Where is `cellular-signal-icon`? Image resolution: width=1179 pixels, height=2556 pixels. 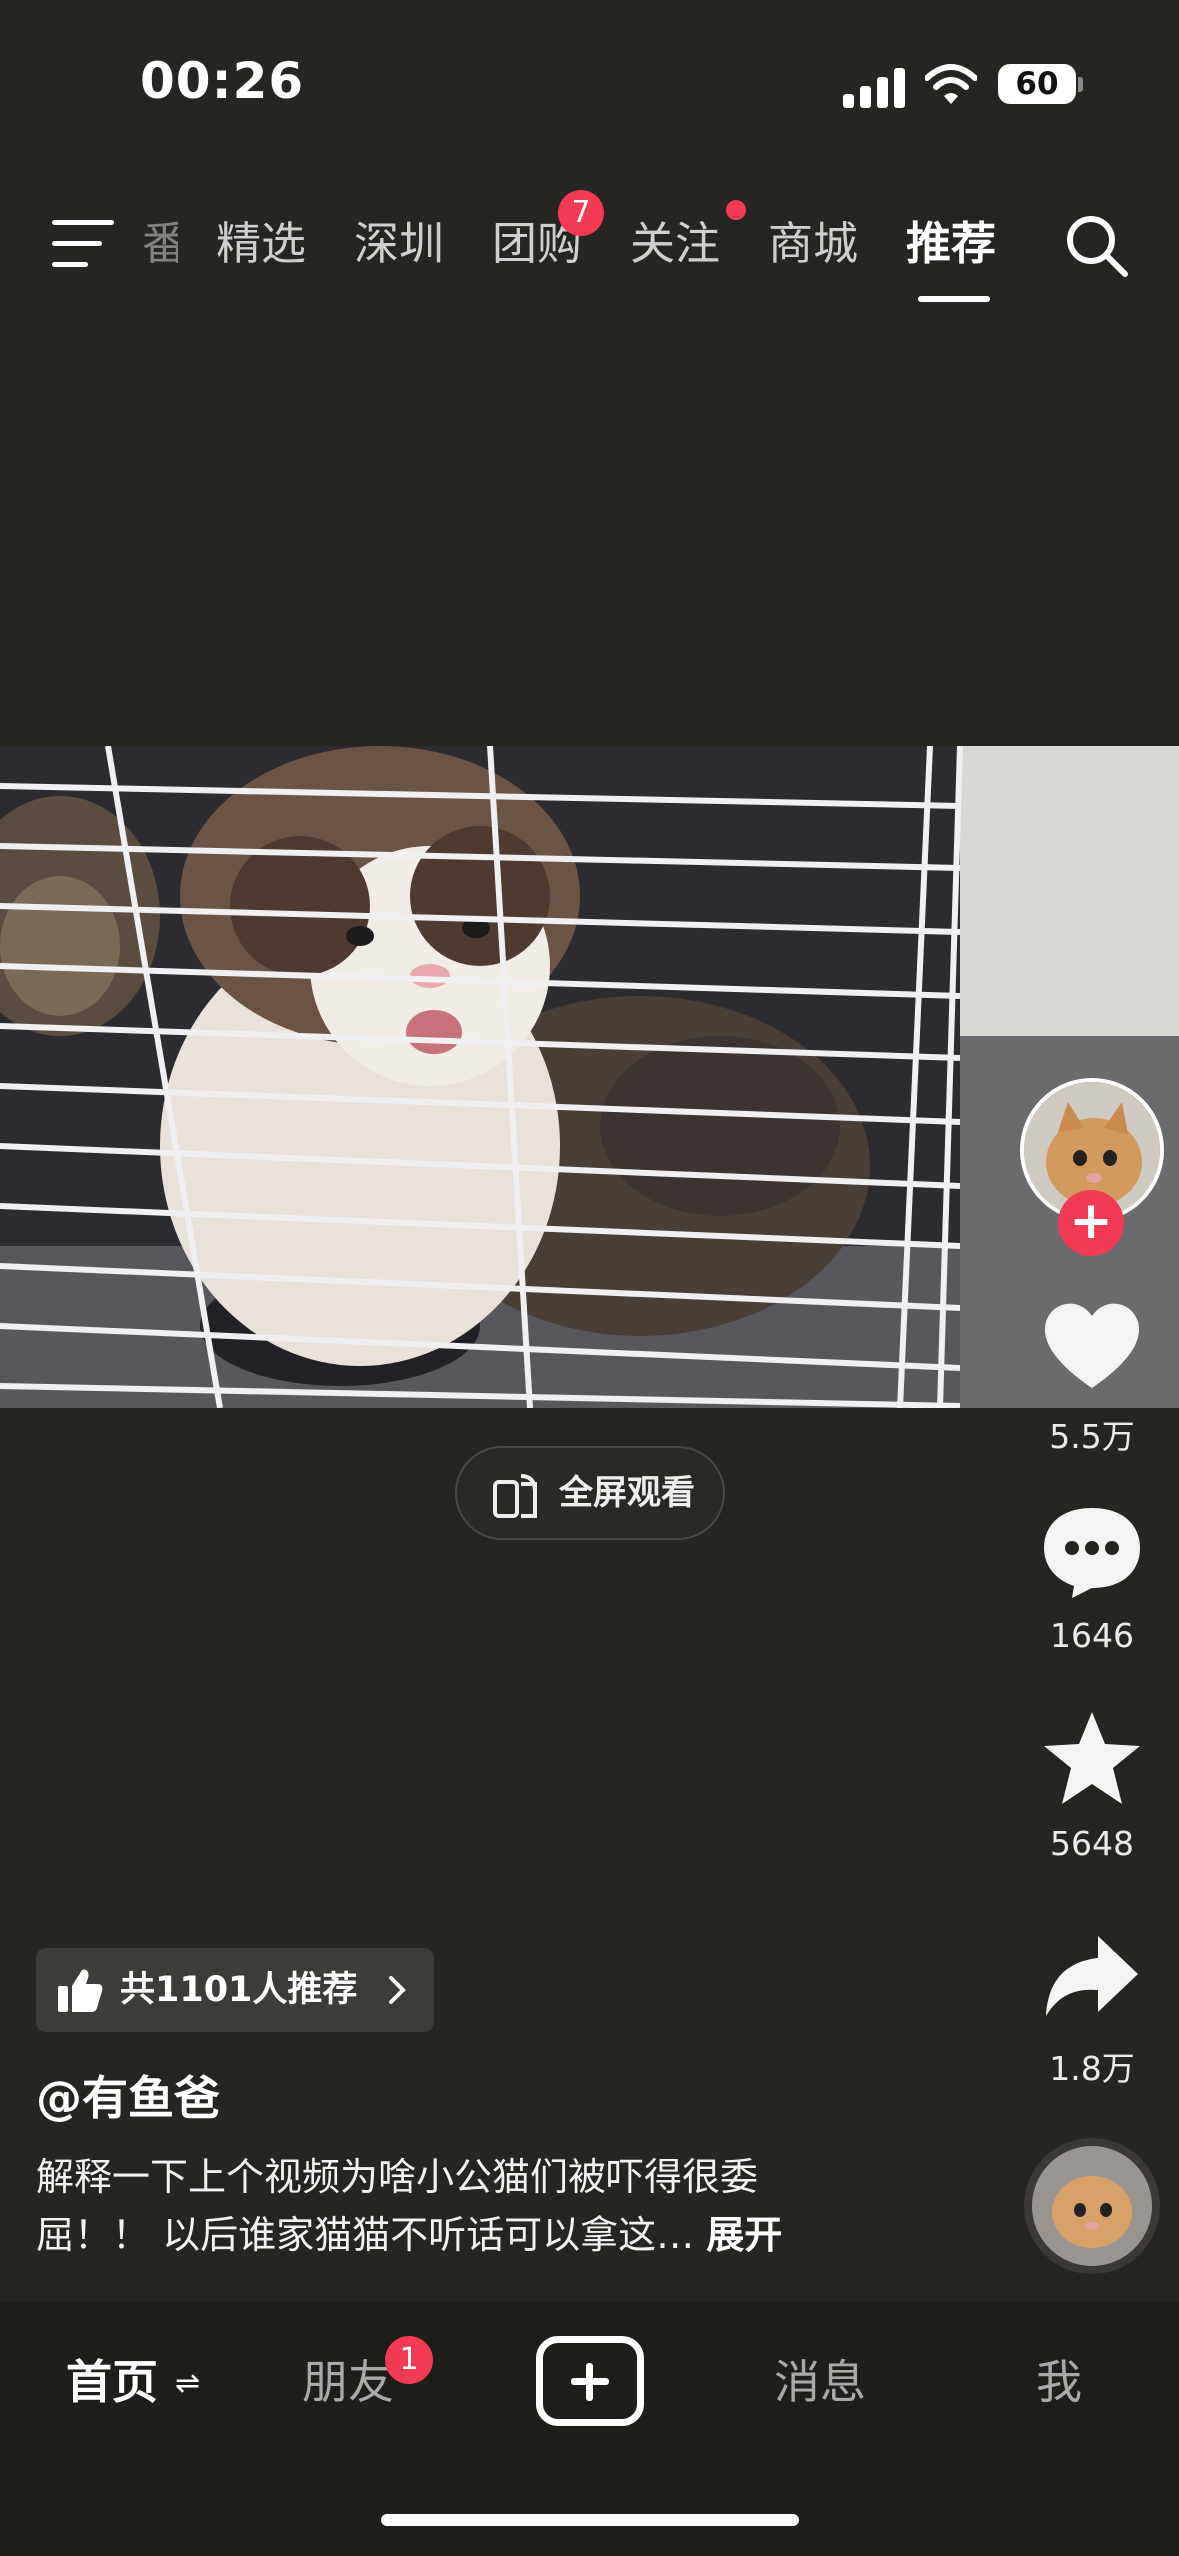
cellular-signal-icon is located at coordinates (874, 86).